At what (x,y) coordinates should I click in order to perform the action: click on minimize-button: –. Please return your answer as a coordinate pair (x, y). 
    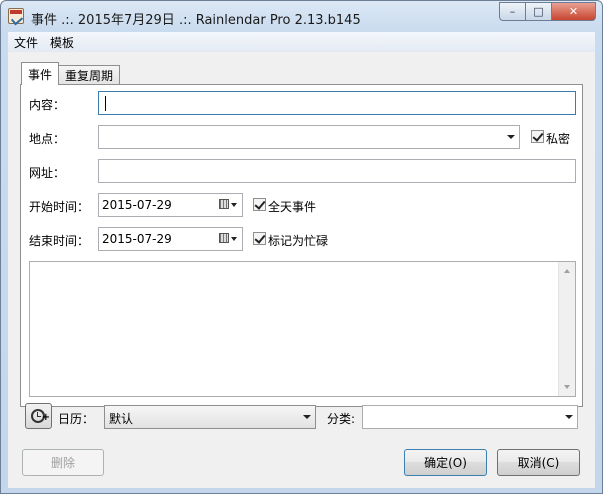
    Looking at the image, I should click on (512, 11).